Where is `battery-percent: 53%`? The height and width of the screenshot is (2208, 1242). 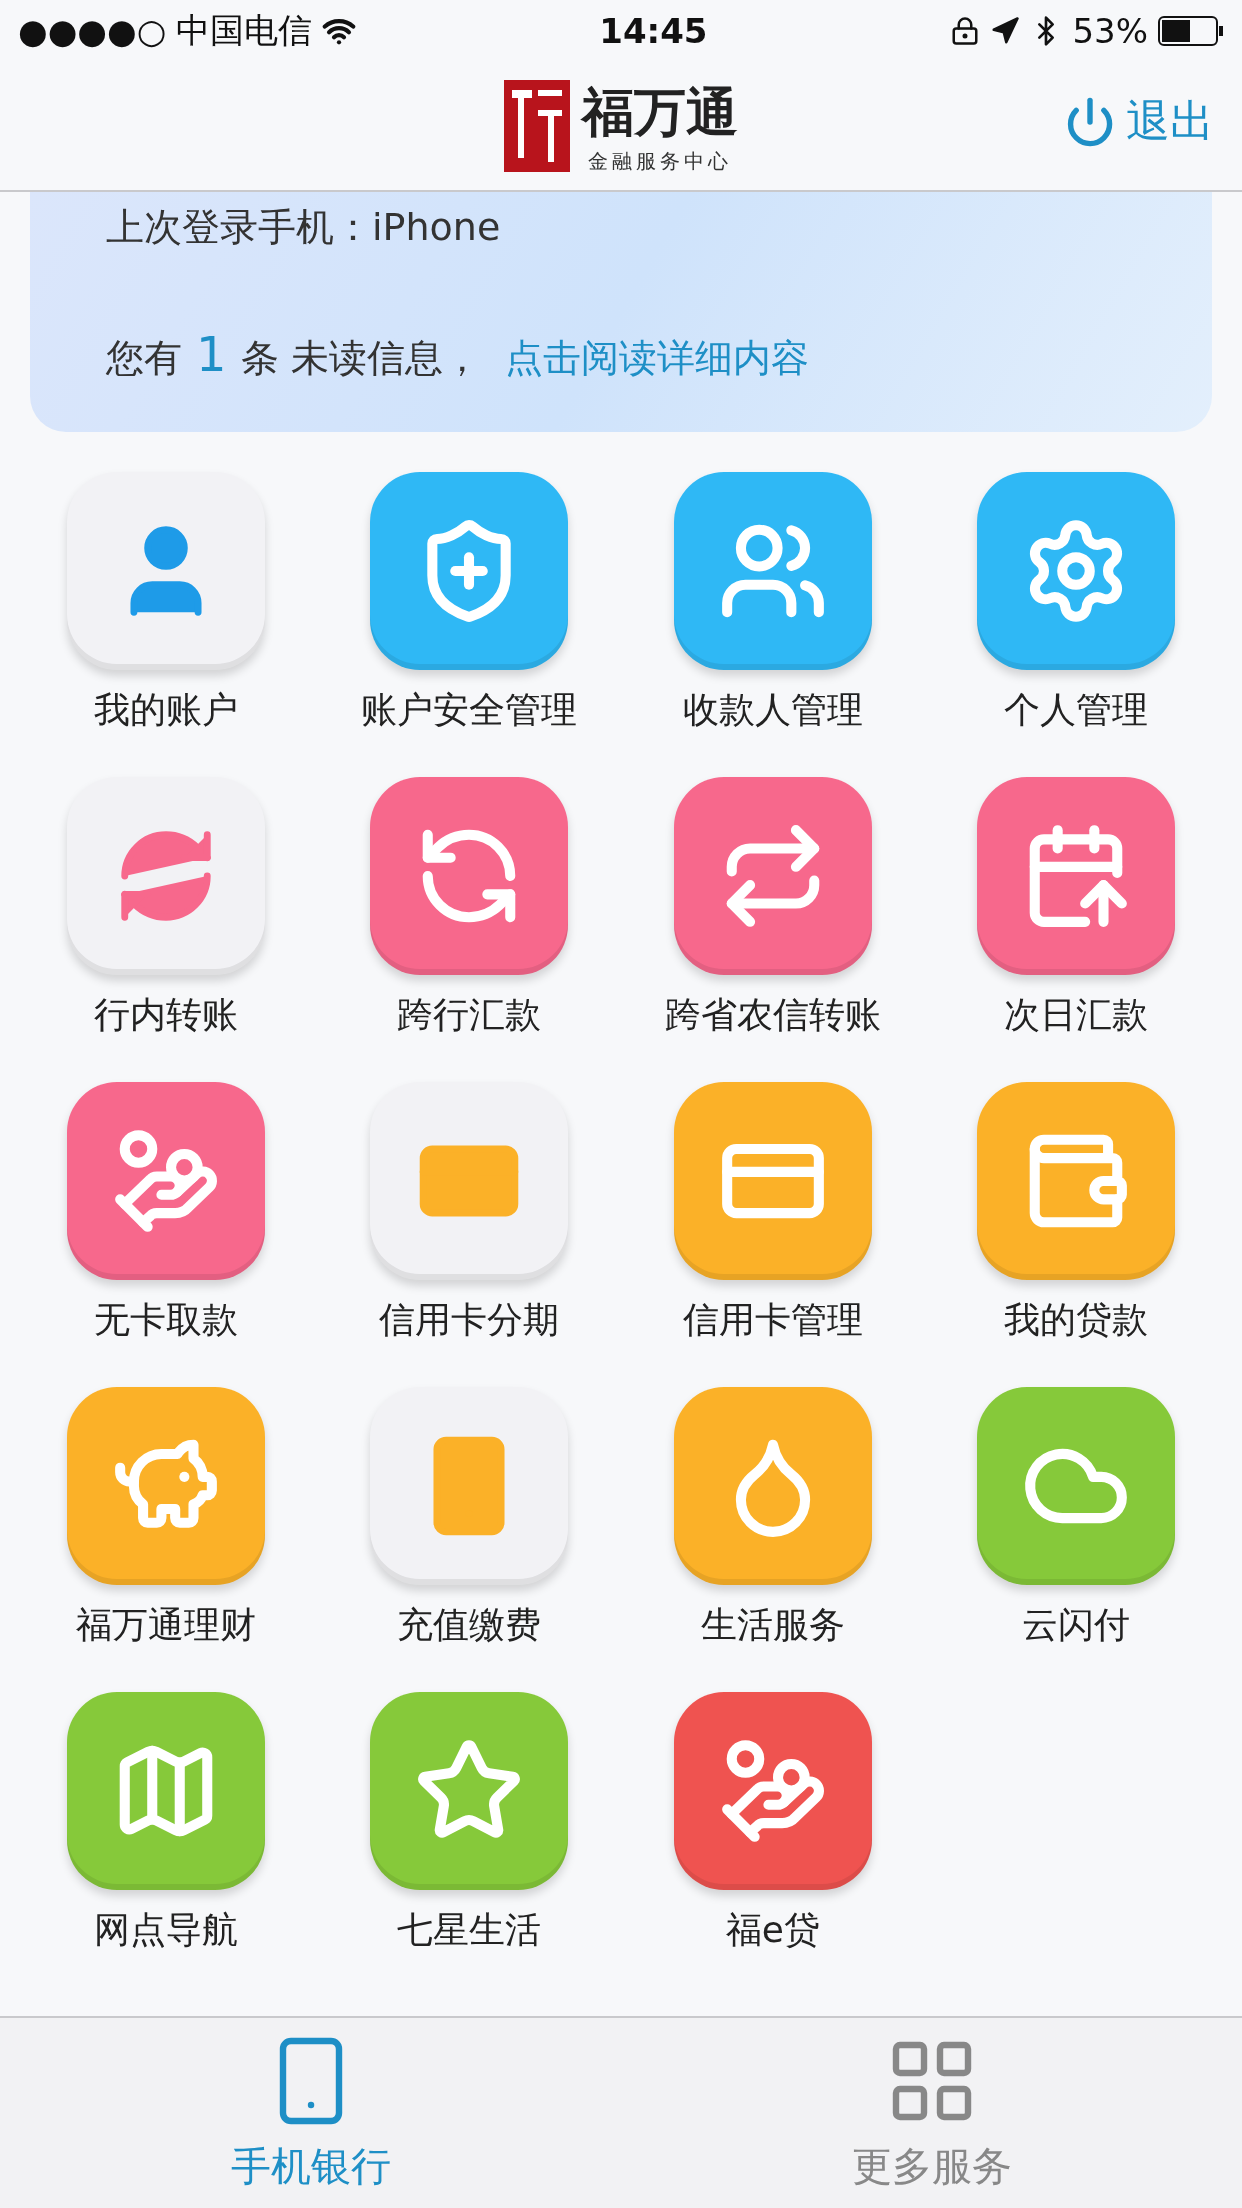
battery-percent: 53% is located at coordinates (1110, 31).